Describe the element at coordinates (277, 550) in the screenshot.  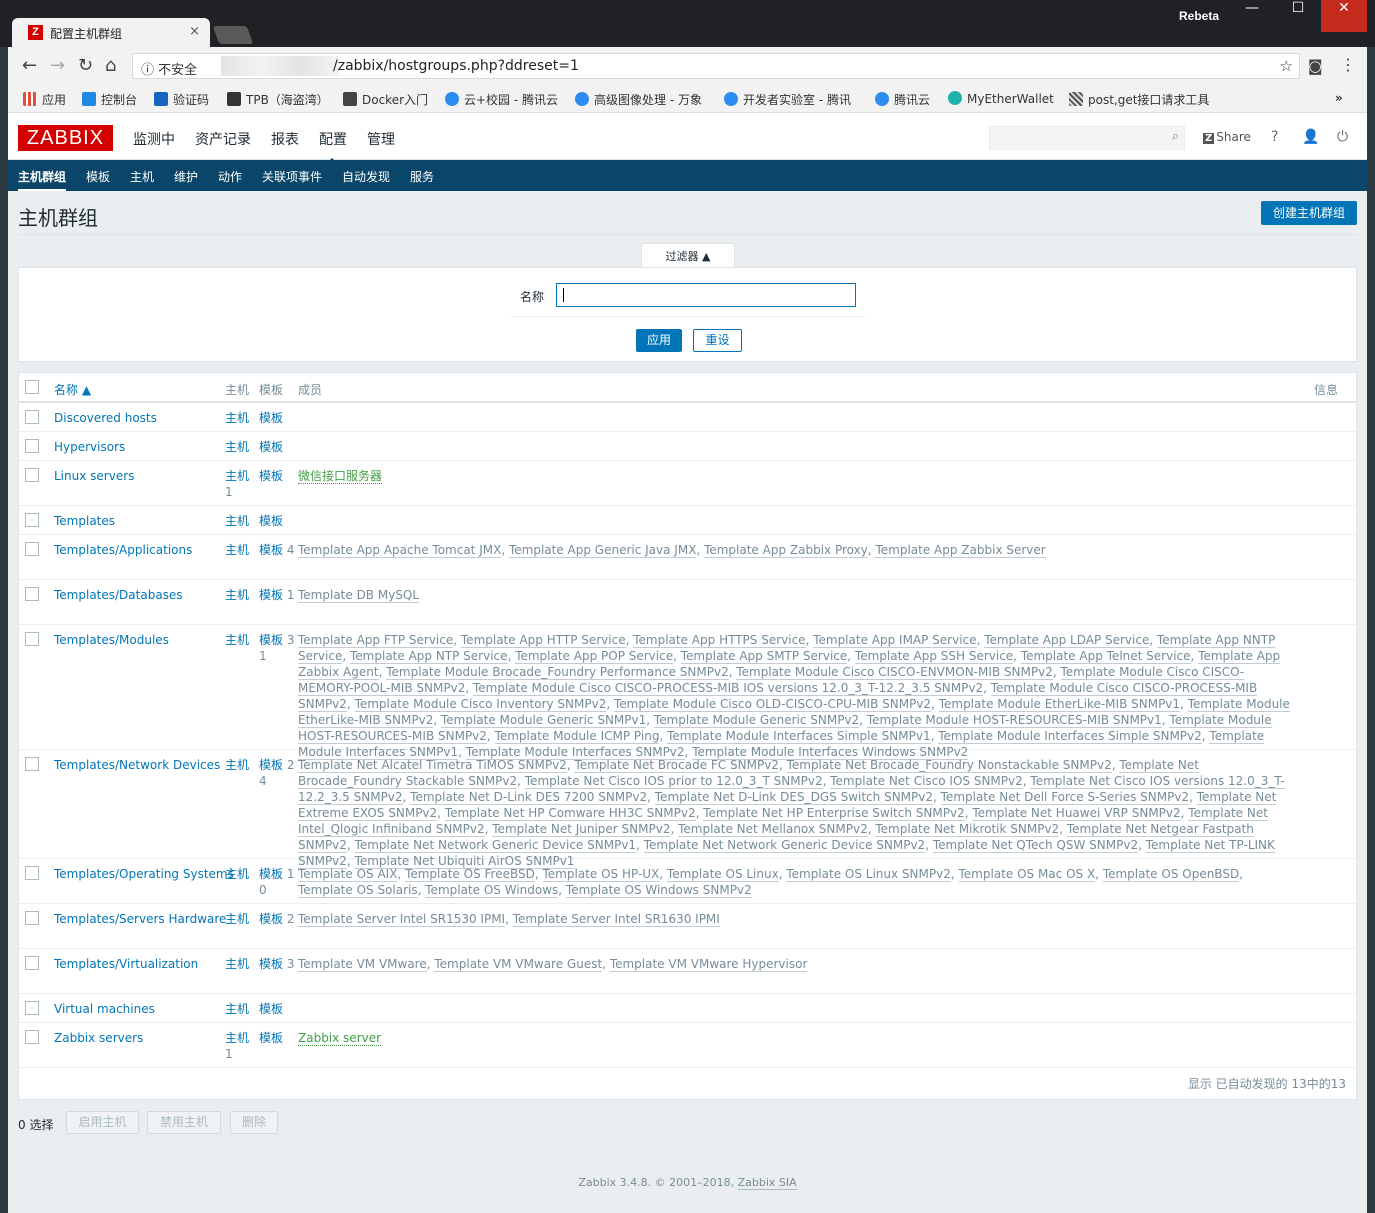
I see `templates-link: 模板 4` at that location.